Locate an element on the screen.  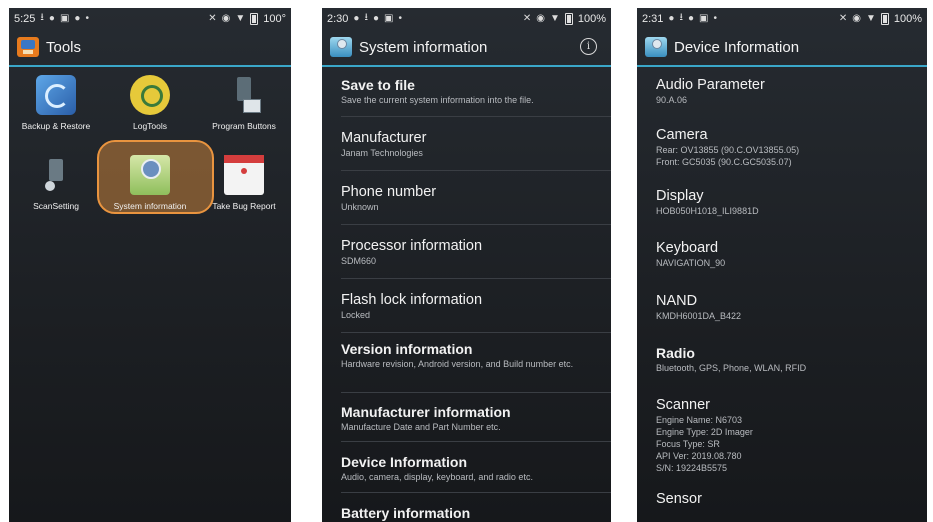
app-logtools: LogTools is located at coordinates (150, 108).